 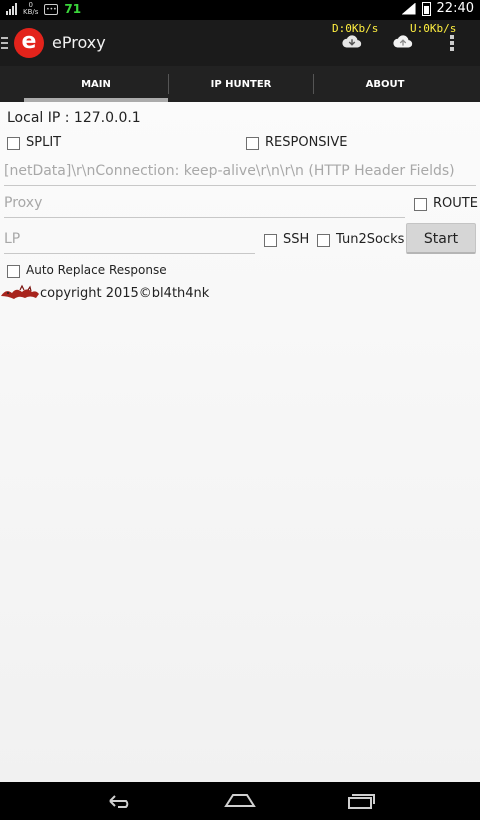 I want to click on home-icon, so click(x=240, y=800).